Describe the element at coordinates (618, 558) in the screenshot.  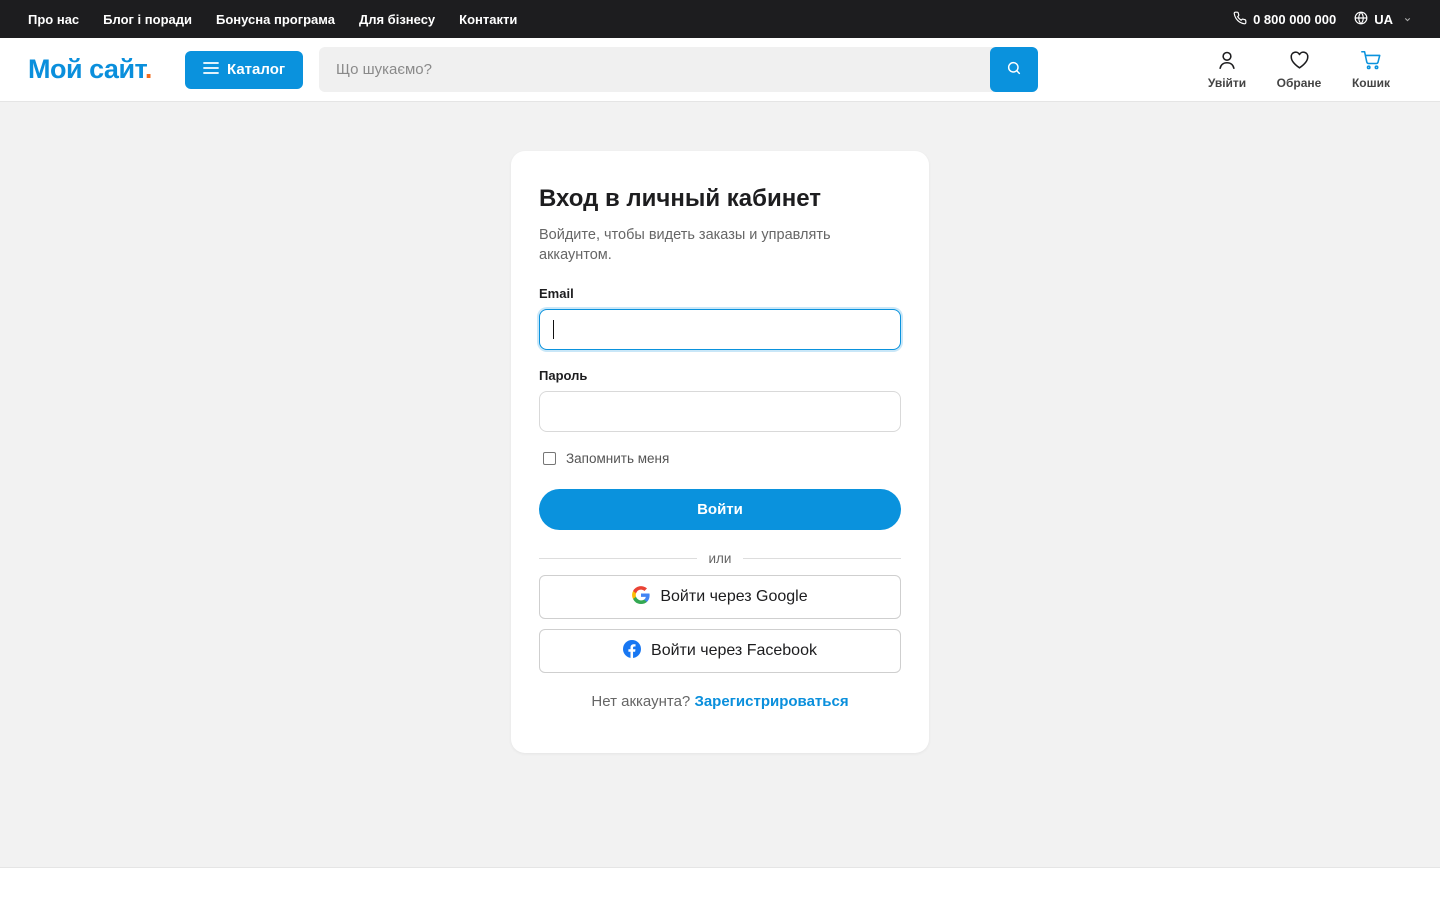
I see `divider-line-left` at that location.